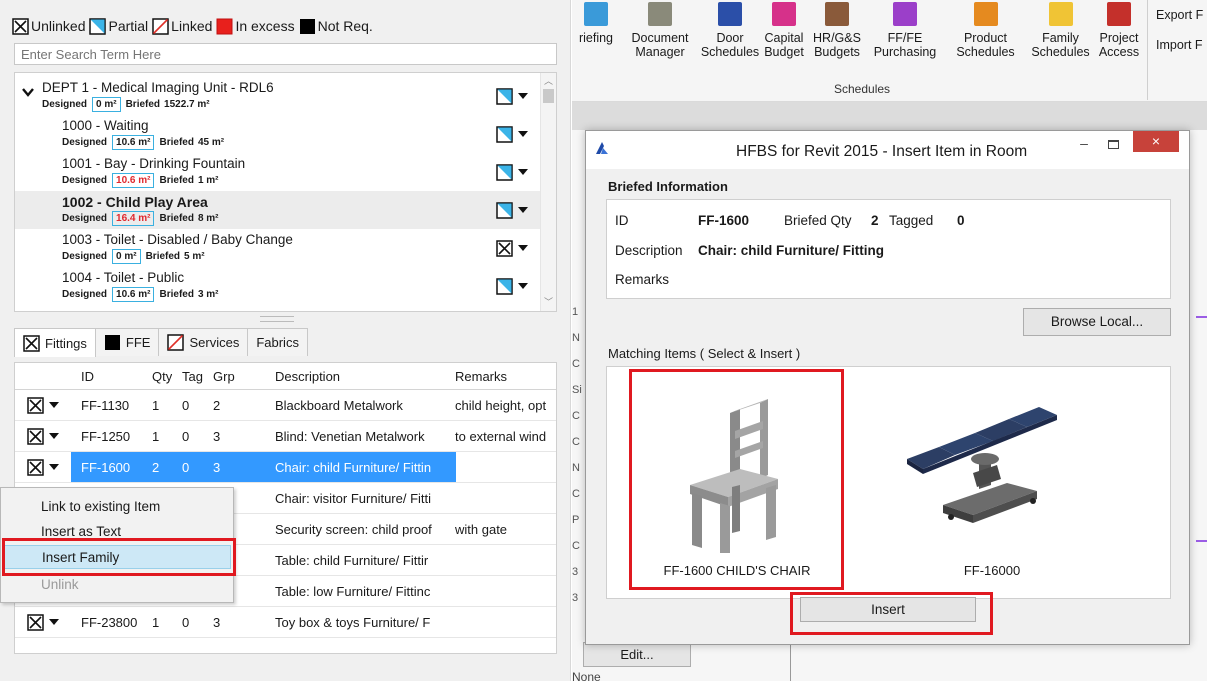 The width and height of the screenshot is (1207, 684). I want to click on background-label: Si, so click(577, 390).